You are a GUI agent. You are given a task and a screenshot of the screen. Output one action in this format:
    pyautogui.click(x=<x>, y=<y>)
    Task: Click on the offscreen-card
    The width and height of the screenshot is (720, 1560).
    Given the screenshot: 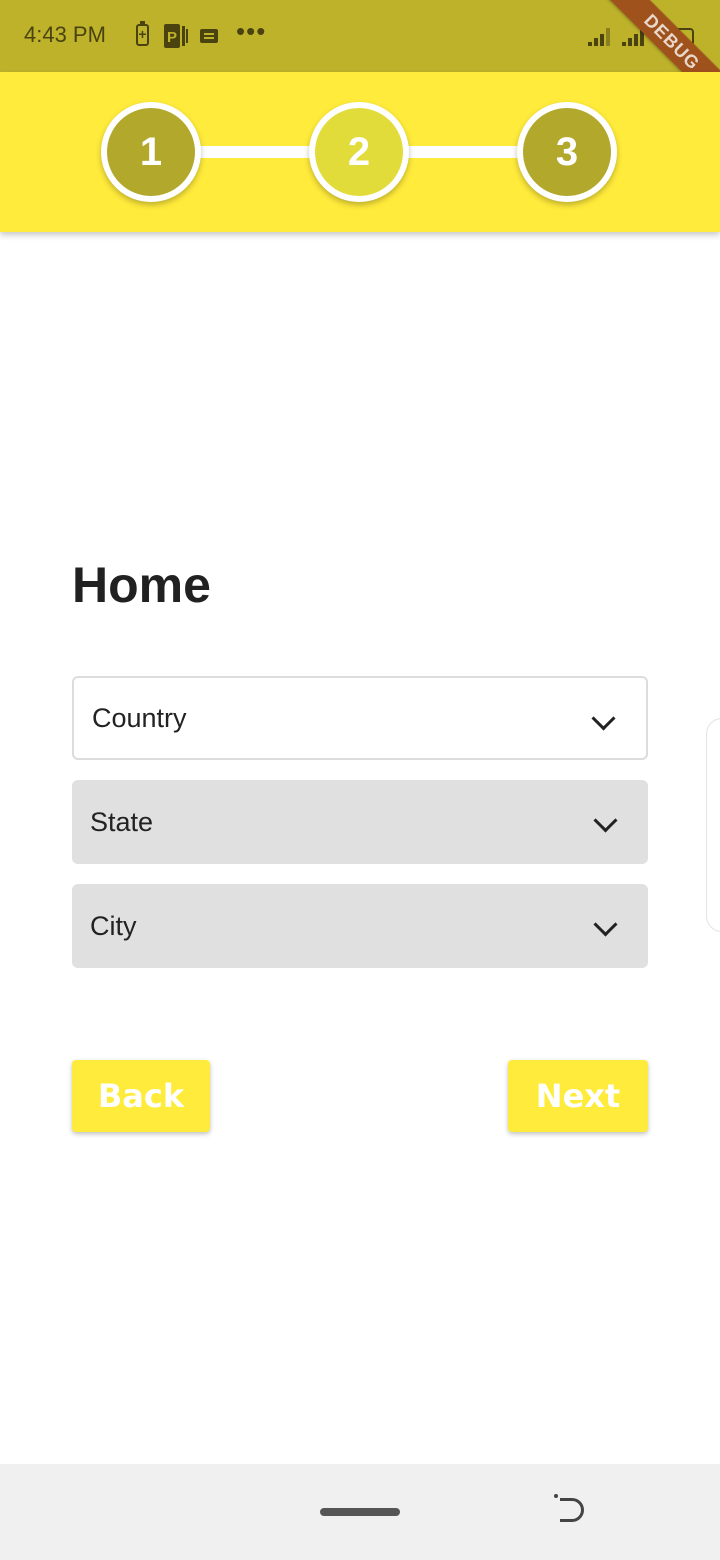 What is the action you would take?
    pyautogui.click(x=713, y=825)
    